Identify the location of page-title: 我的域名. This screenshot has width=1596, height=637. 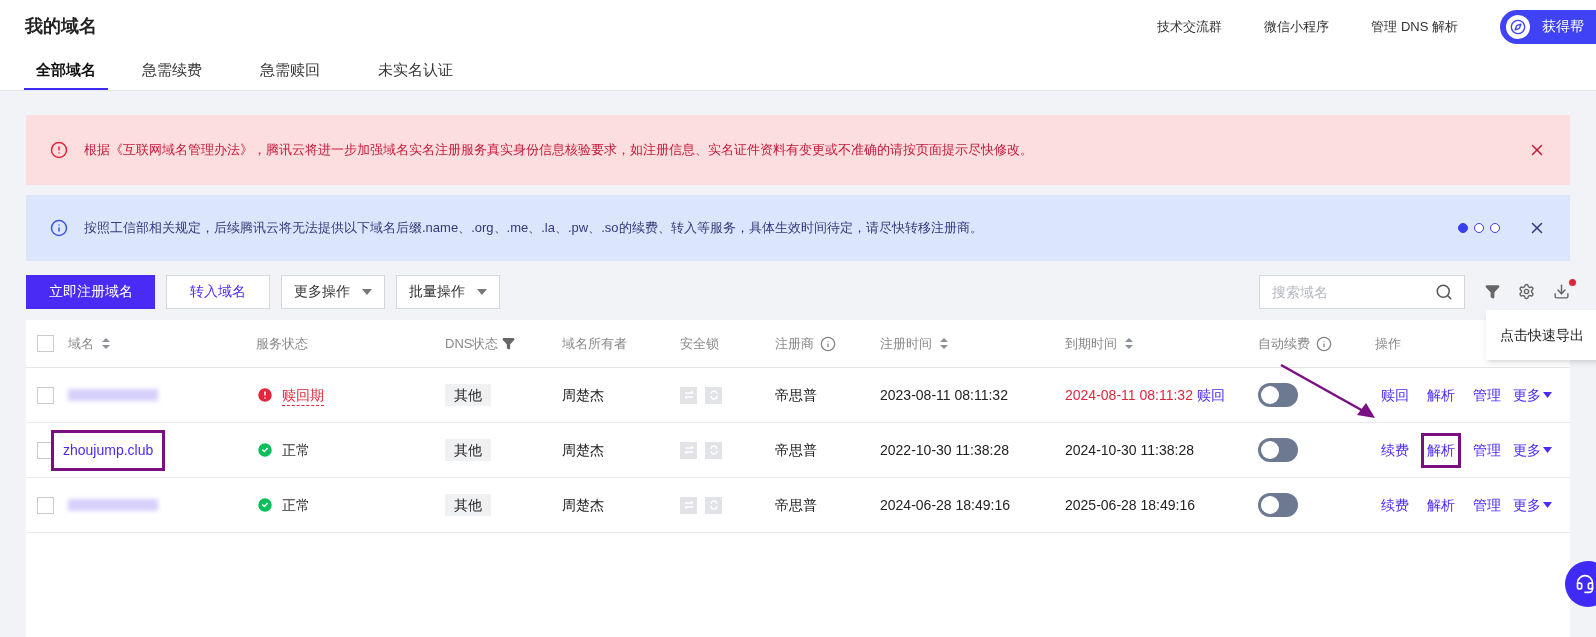
(61, 27).